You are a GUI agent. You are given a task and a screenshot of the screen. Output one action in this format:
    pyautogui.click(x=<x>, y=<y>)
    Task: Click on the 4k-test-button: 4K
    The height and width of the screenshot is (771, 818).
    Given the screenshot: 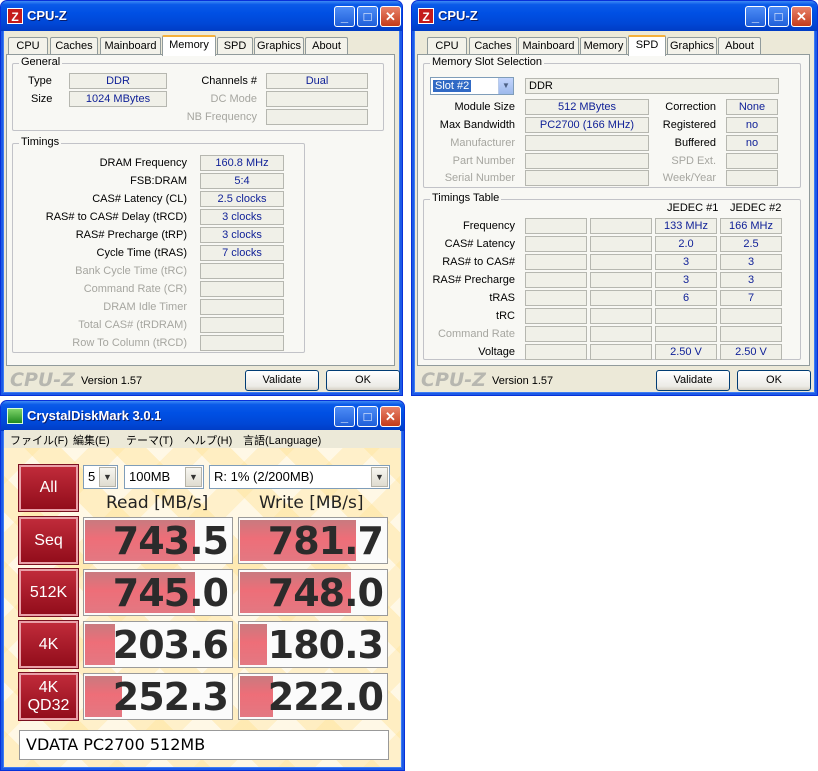 What is the action you would take?
    pyautogui.click(x=48, y=644)
    